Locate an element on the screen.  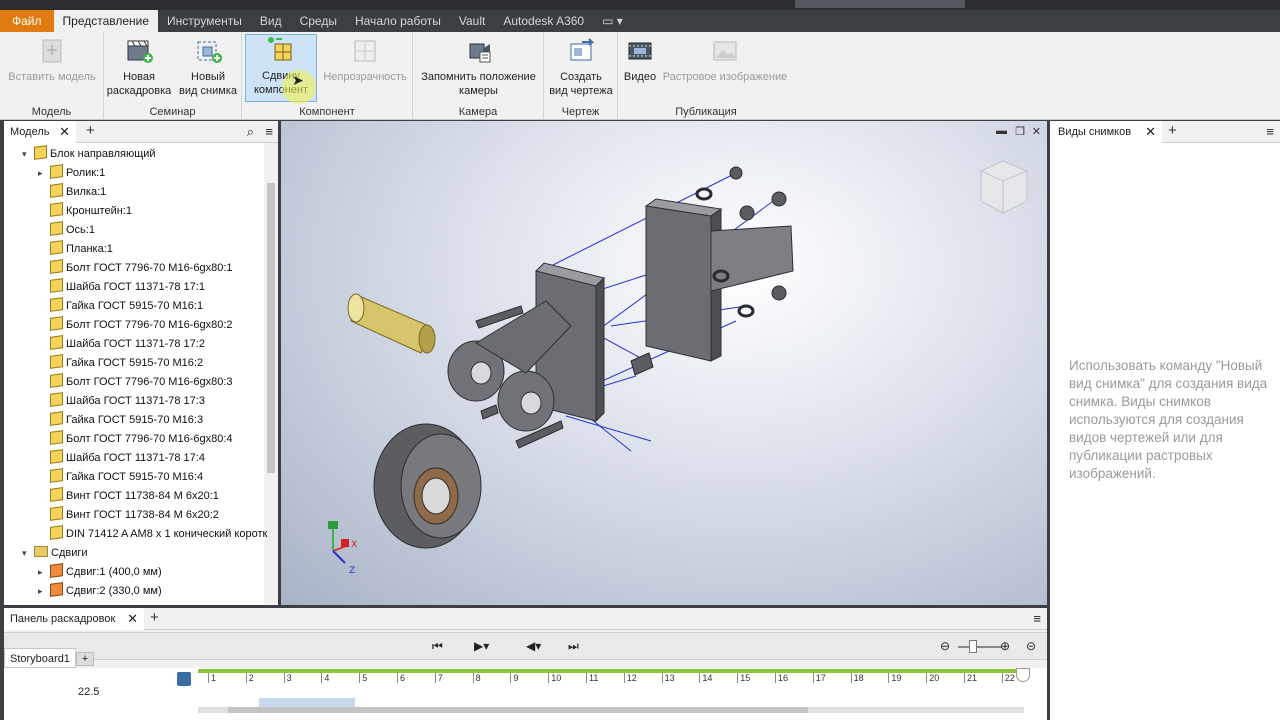
zoom-slider-thumb is located at coordinates (973, 646).